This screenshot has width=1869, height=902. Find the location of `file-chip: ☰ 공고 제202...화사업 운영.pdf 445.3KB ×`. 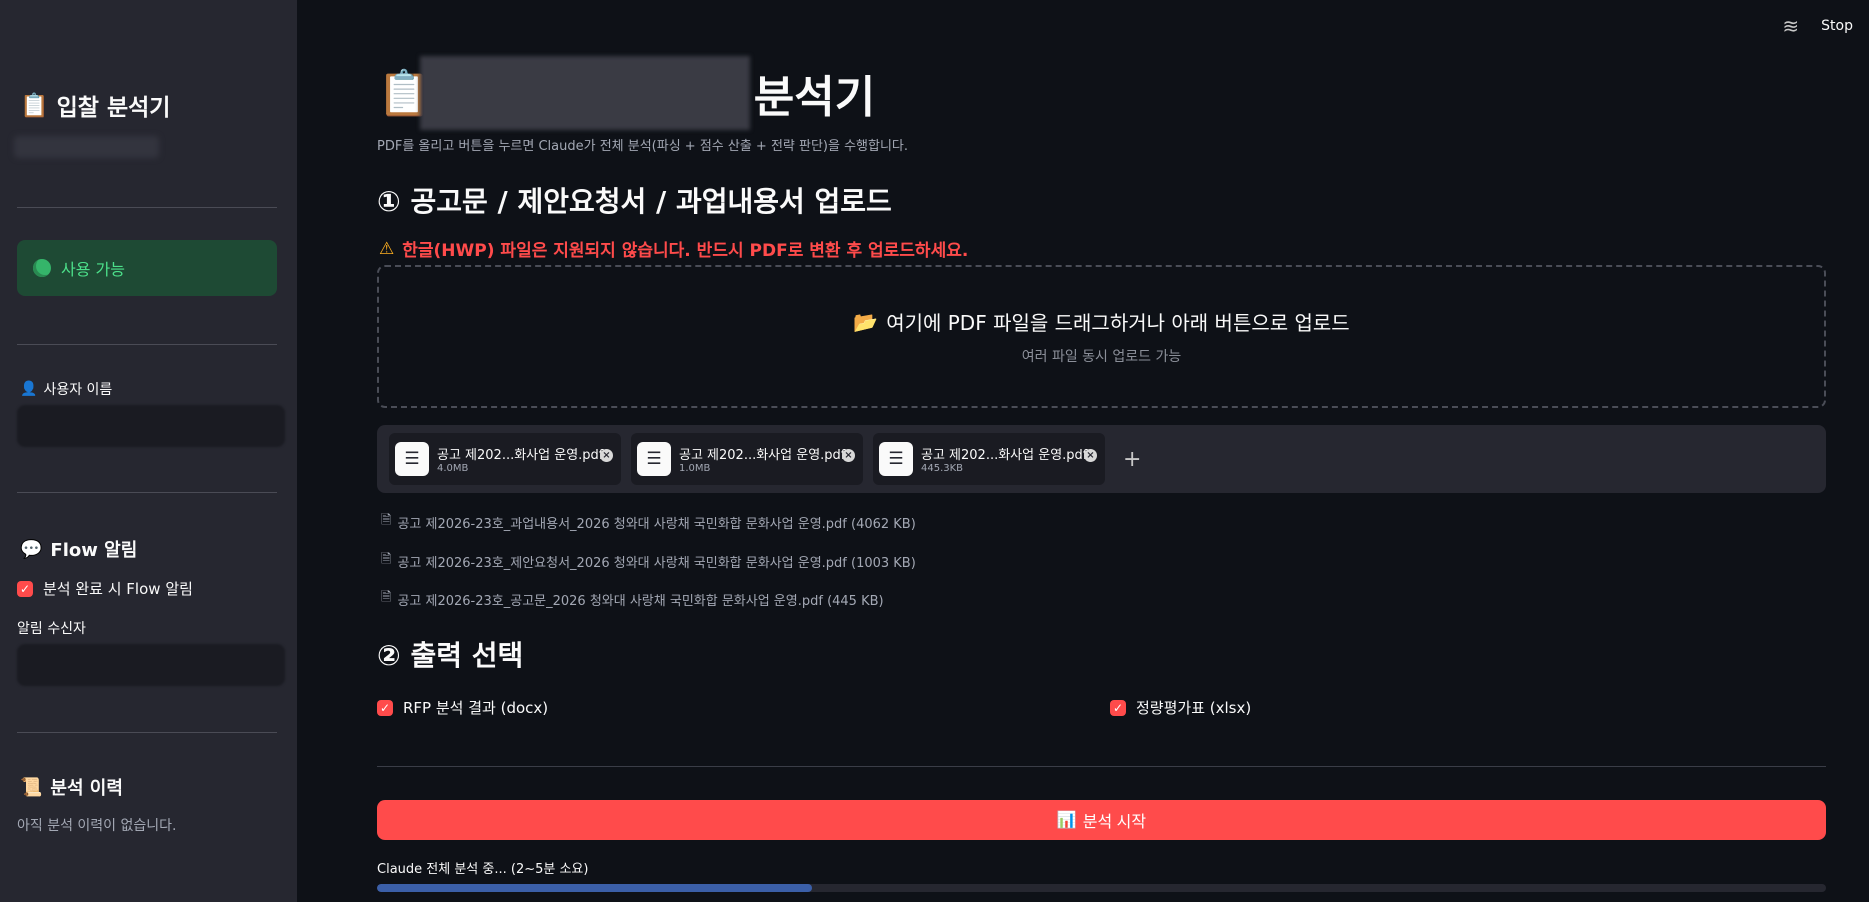

file-chip: ☰ 공고 제202...화사업 운영.pdf 445.3KB × is located at coordinates (989, 459).